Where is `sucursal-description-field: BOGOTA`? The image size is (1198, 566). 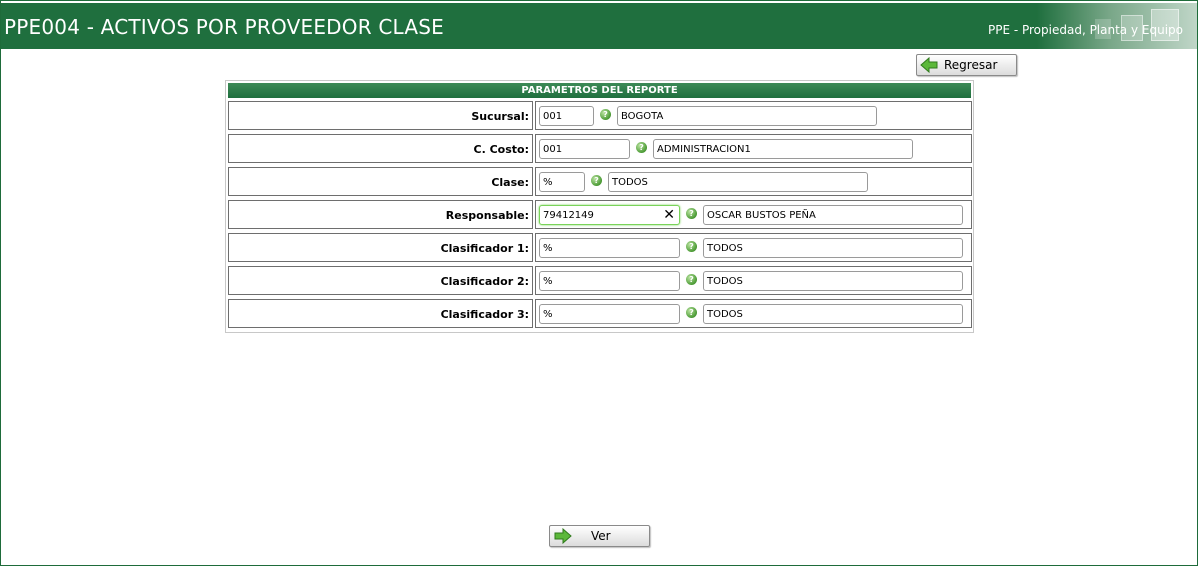 sucursal-description-field: BOGOTA is located at coordinates (747, 116).